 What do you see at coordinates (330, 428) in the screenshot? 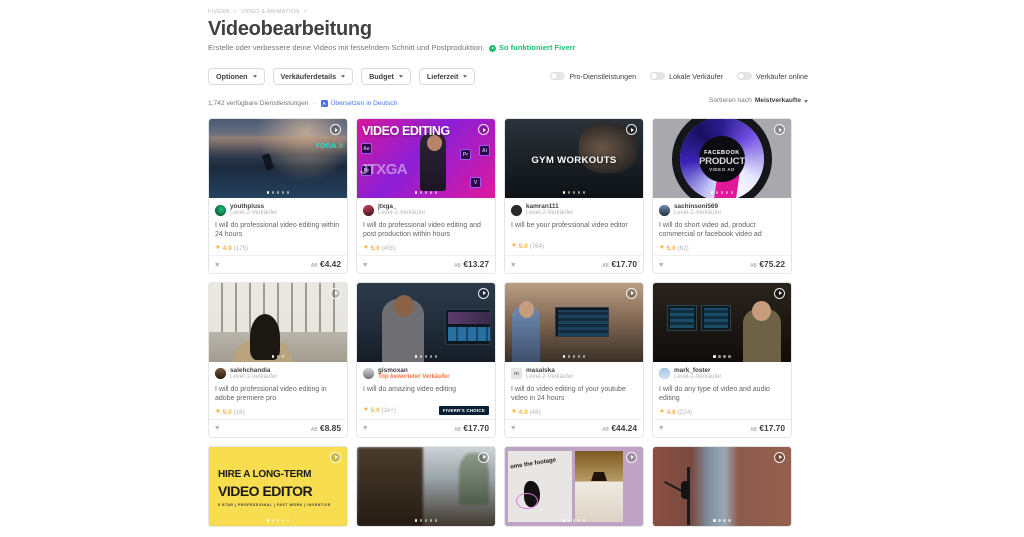
I see `price-amount: €8.85` at bounding box center [330, 428].